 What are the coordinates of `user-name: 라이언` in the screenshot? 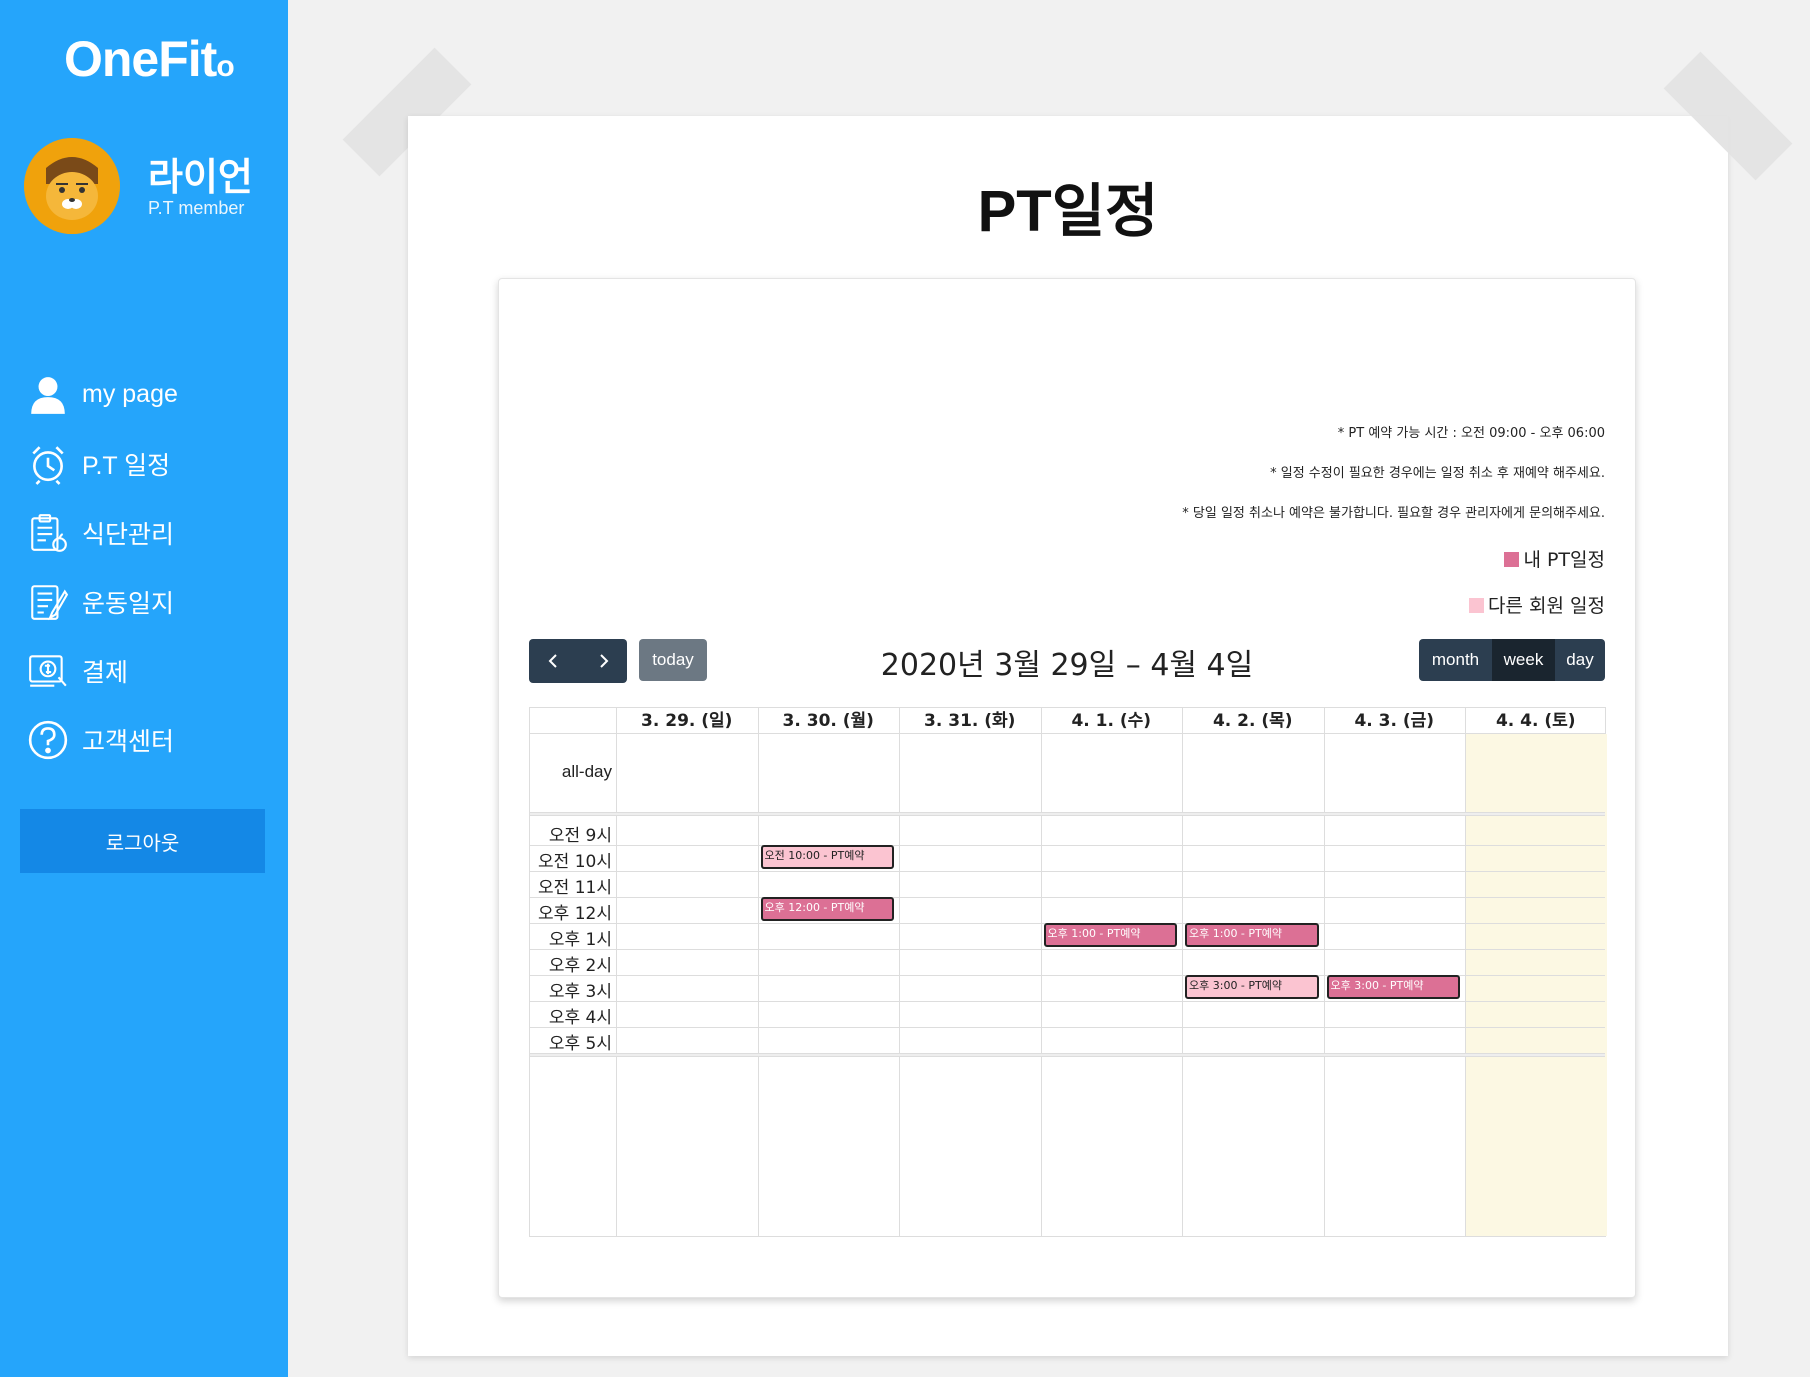 It's located at (200, 178).